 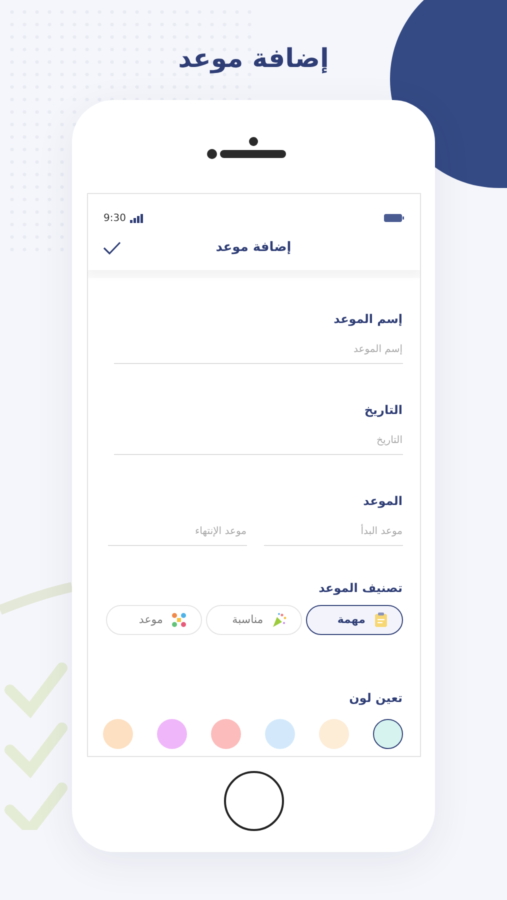 What do you see at coordinates (382, 501) in the screenshot?
I see `field-label: الموعد` at bounding box center [382, 501].